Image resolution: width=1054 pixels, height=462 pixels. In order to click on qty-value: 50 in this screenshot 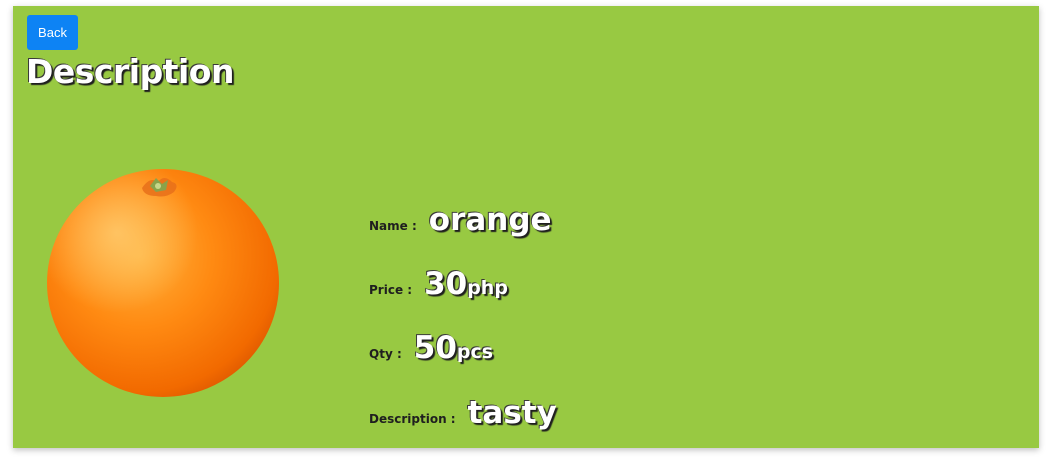, I will do `click(435, 348)`.